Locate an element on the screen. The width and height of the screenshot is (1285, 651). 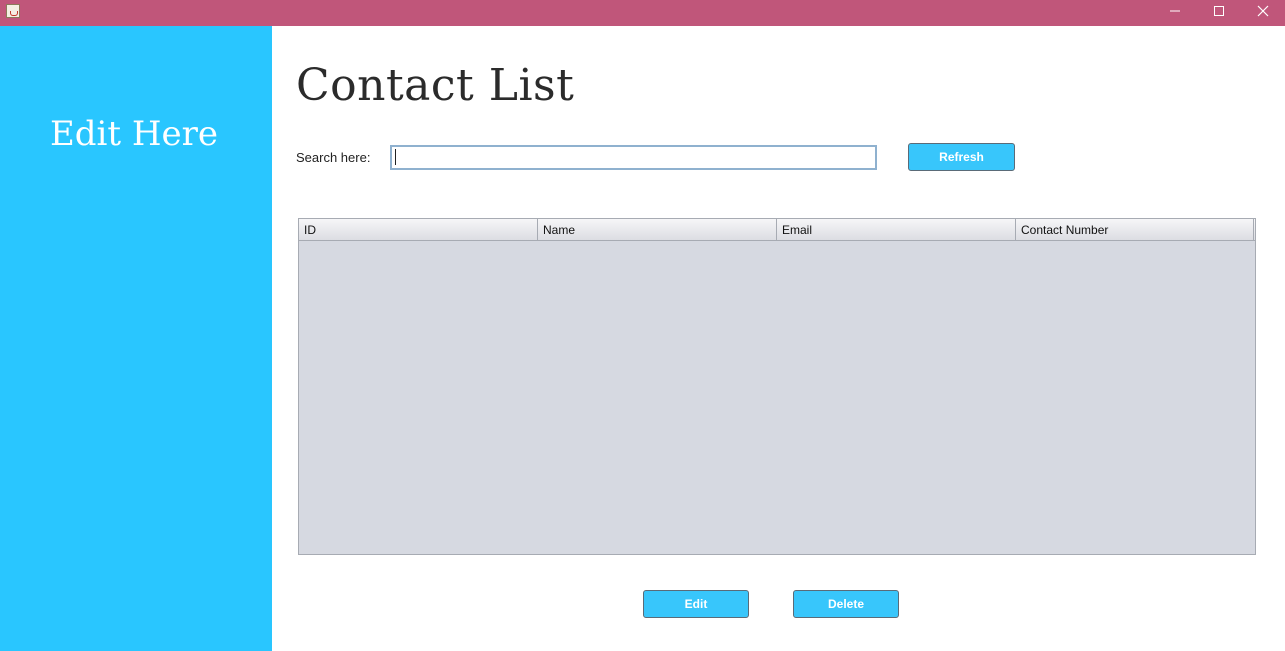
close-icon is located at coordinates (1262, 11).